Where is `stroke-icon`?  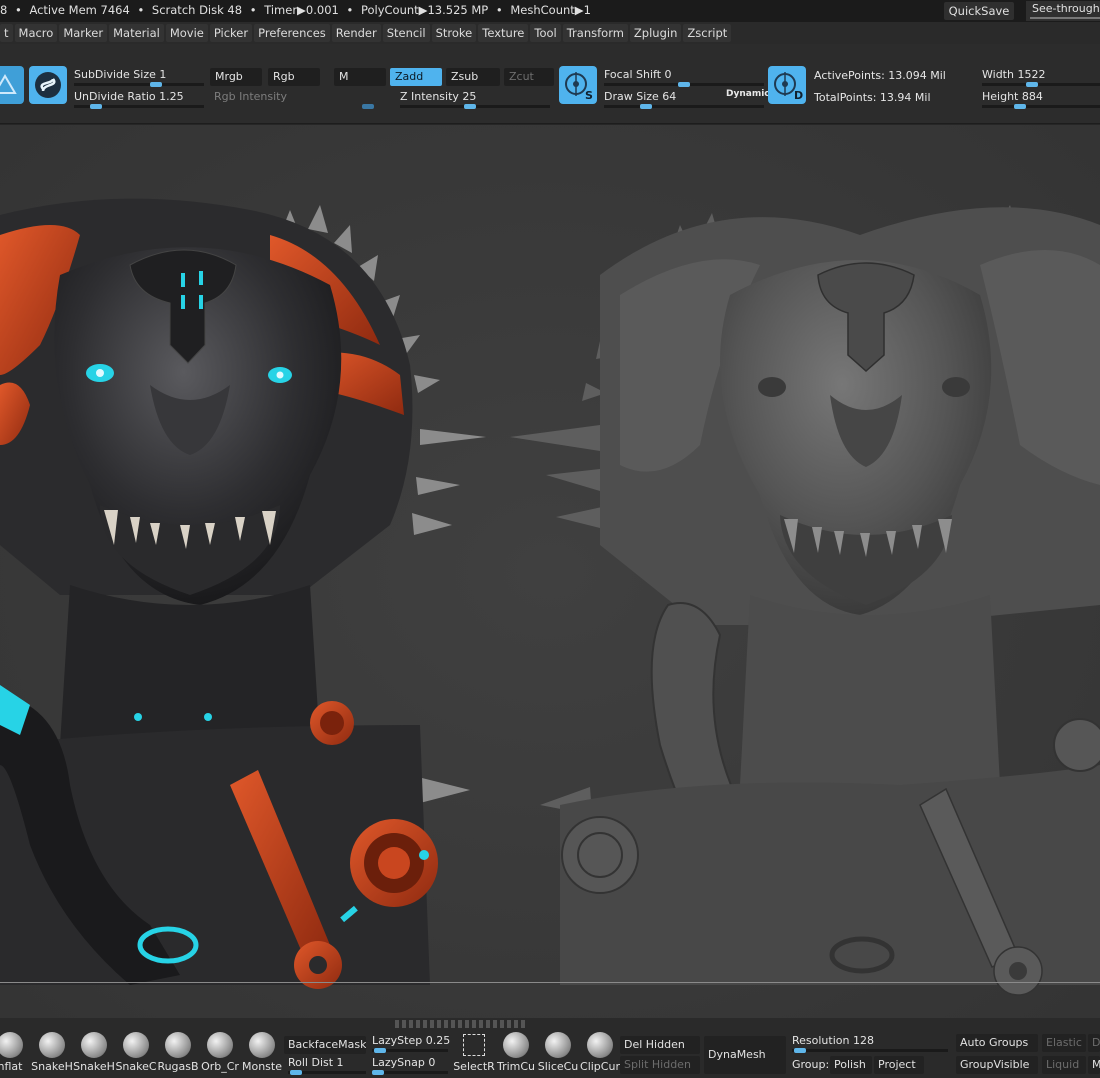
stroke-icon is located at coordinates (48, 85).